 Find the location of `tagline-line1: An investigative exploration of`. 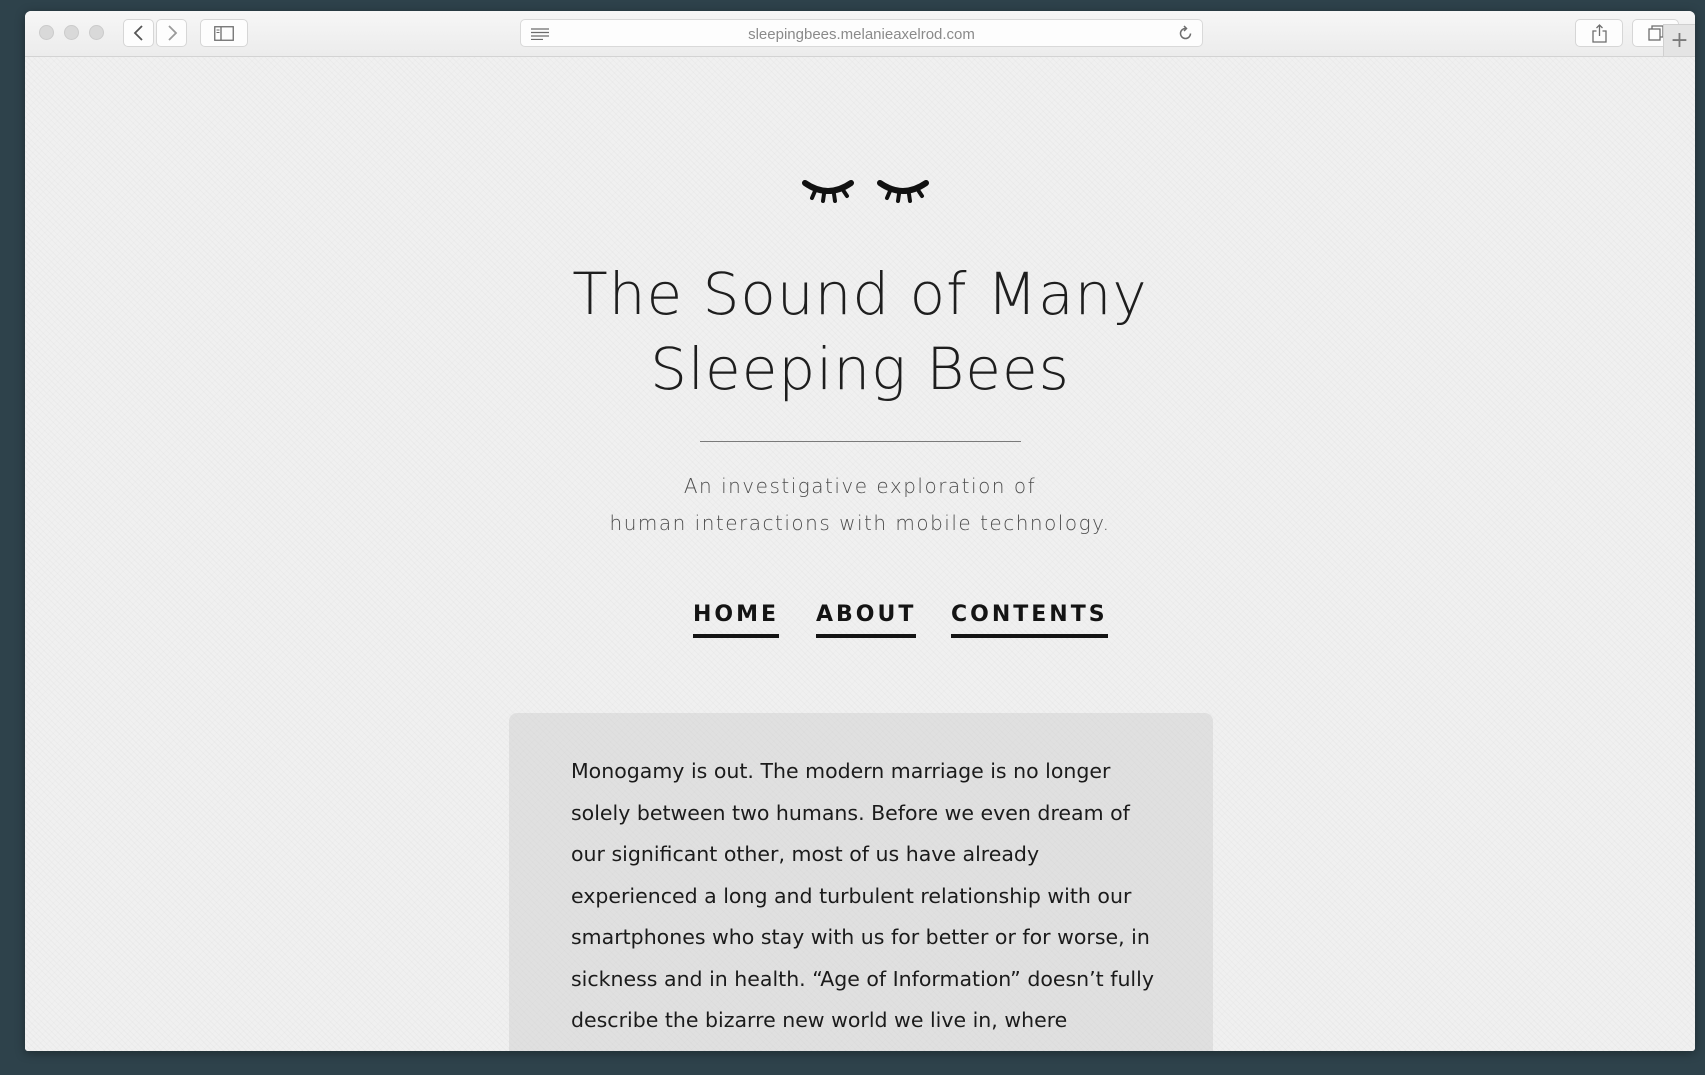

tagline-line1: An investigative exploration of is located at coordinates (860, 486).